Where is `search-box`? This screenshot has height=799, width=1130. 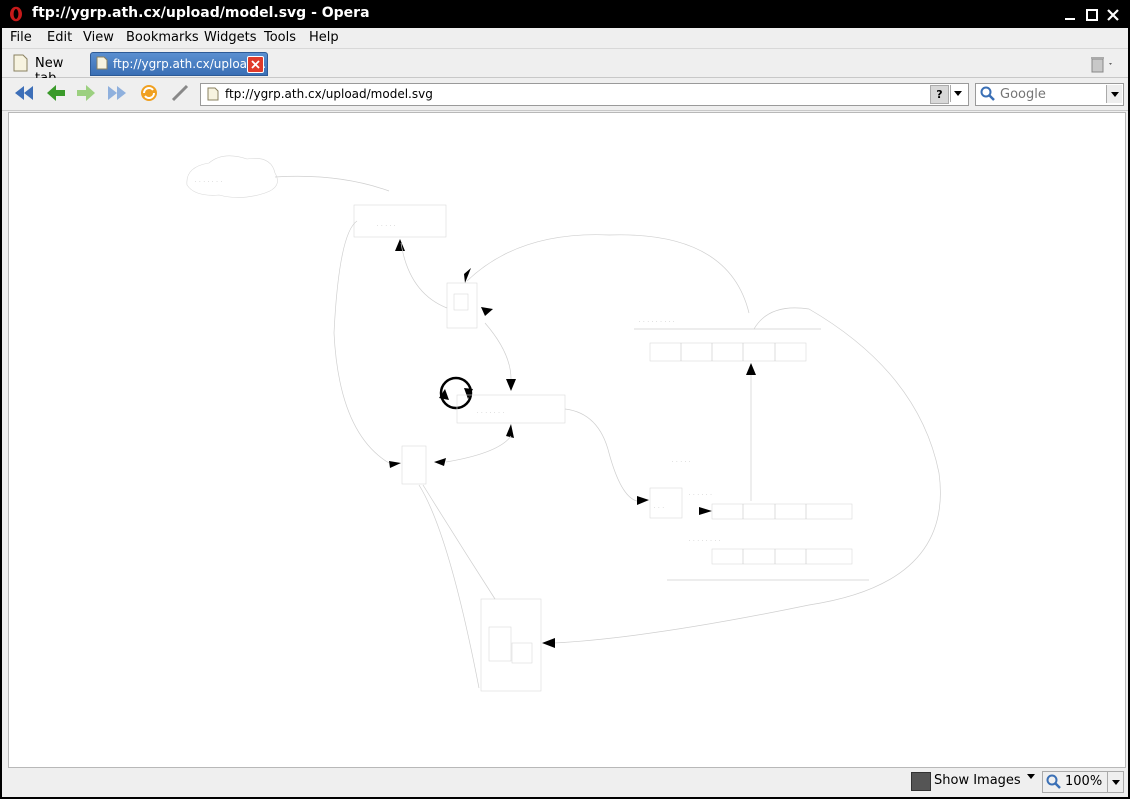 search-box is located at coordinates (1049, 94).